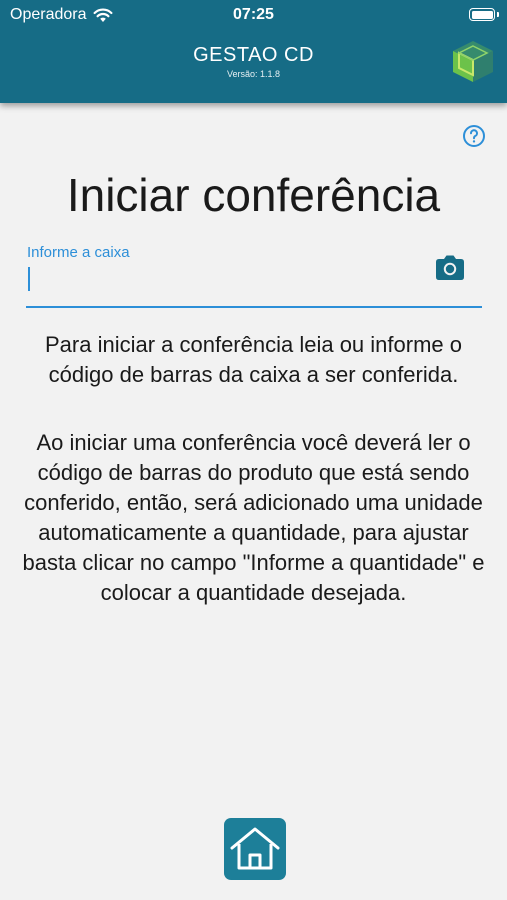 This screenshot has height=900, width=507. Describe the element at coordinates (253, 55) in the screenshot. I see `app-title: GESTAO CD` at that location.